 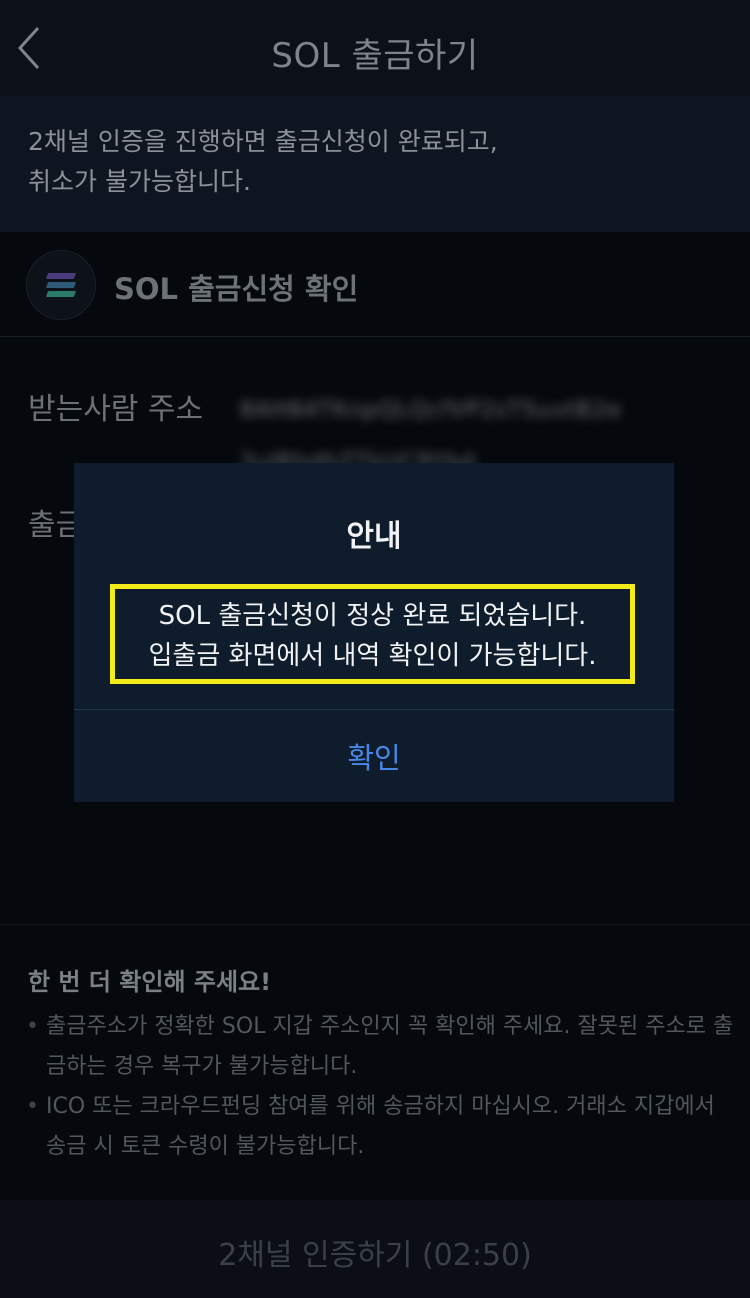 I want to click on warning-title: 한 번 더 확인해 주세요!, so click(x=150, y=982).